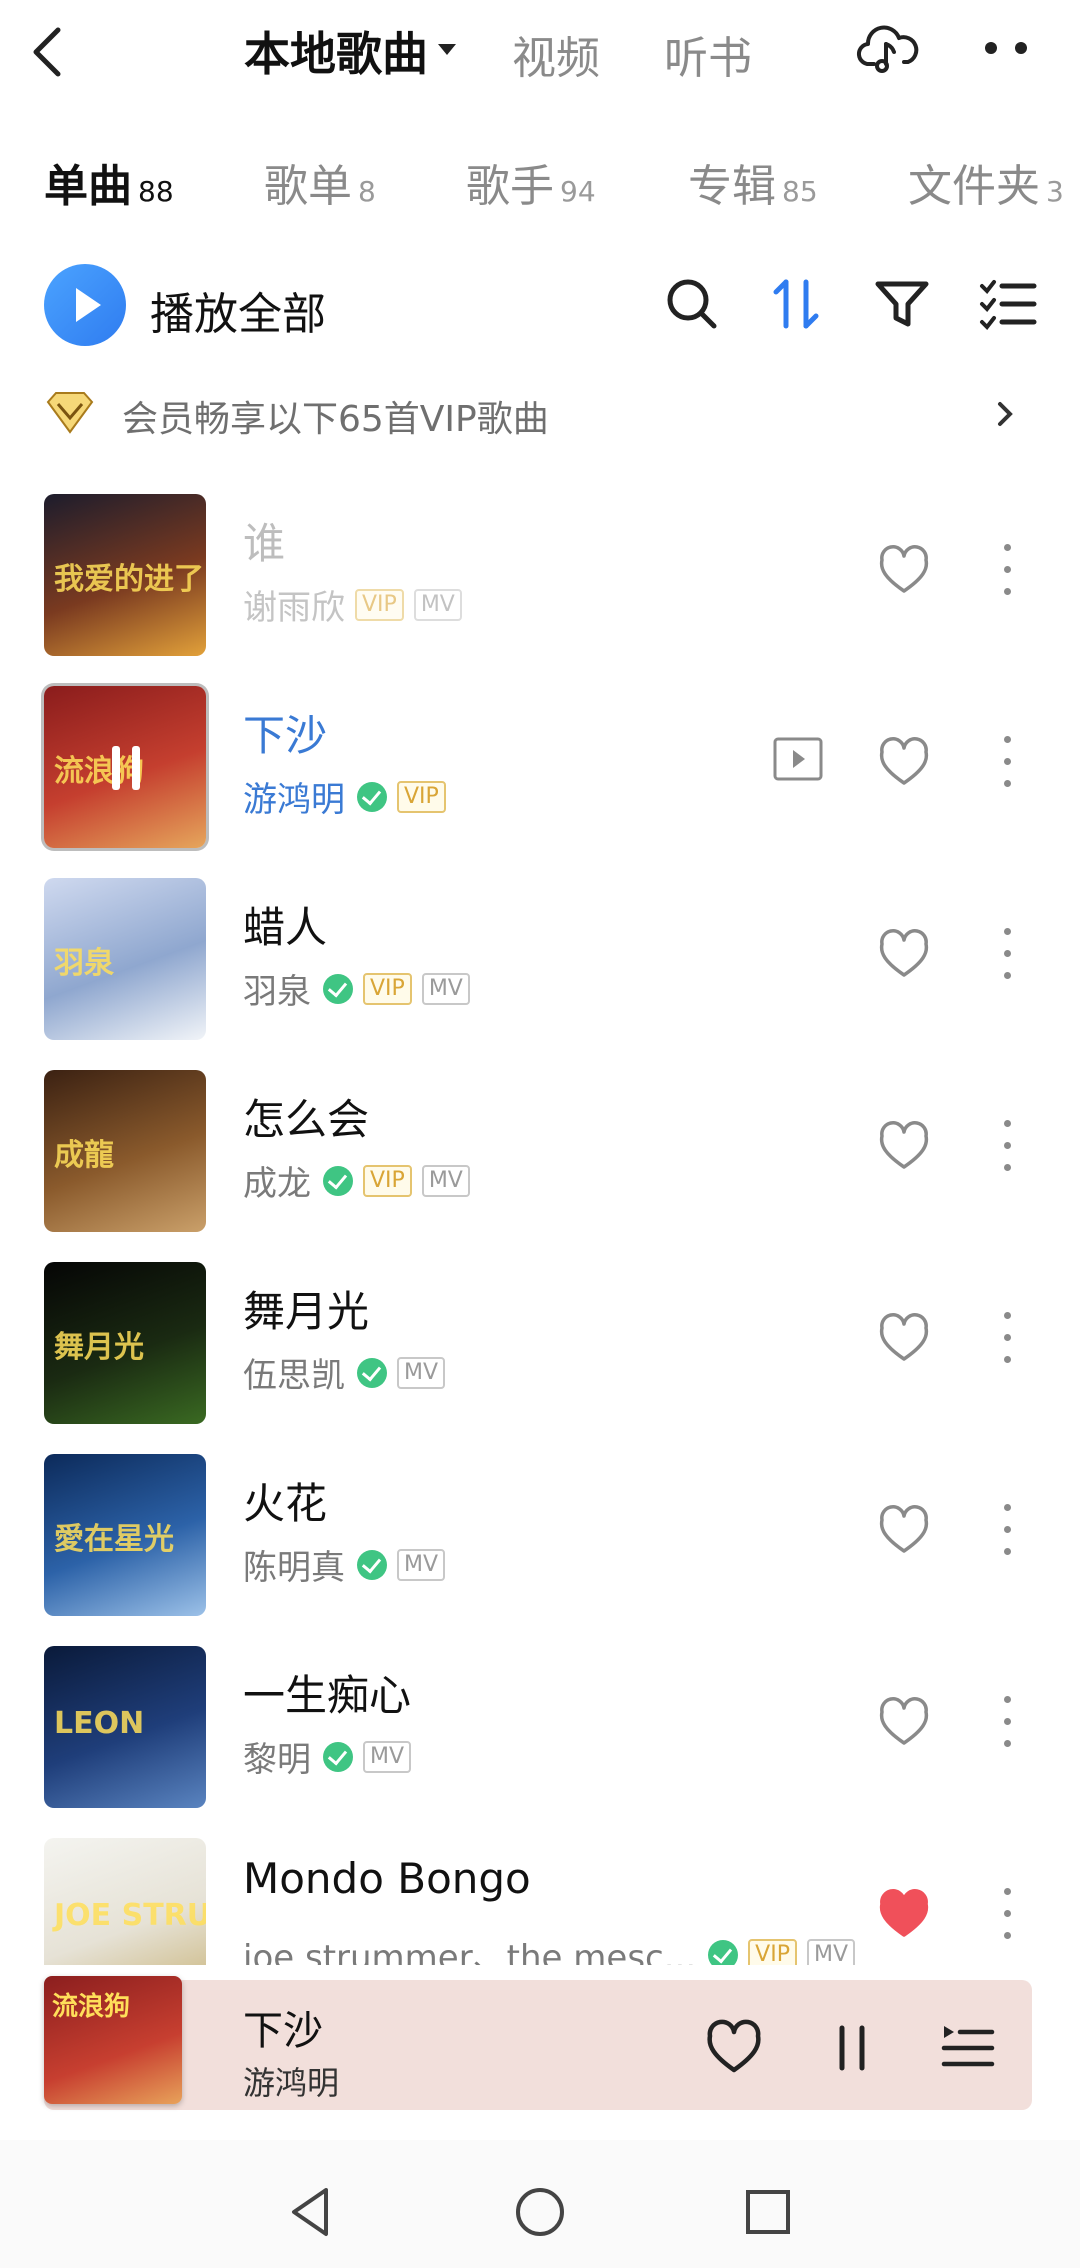 Image resolution: width=1080 pixels, height=2268 pixels. I want to click on mini-player, so click(538, 2045).